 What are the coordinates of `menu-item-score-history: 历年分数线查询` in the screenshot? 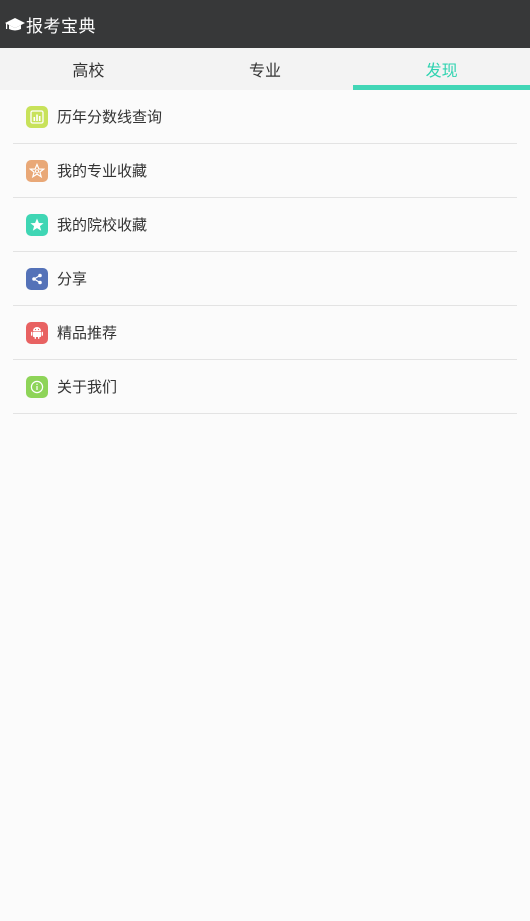 It's located at (265, 117).